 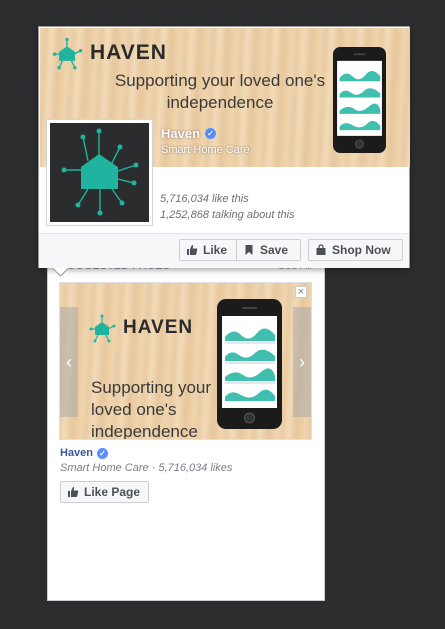 I want to click on close-icon: ×, so click(x=301, y=292).